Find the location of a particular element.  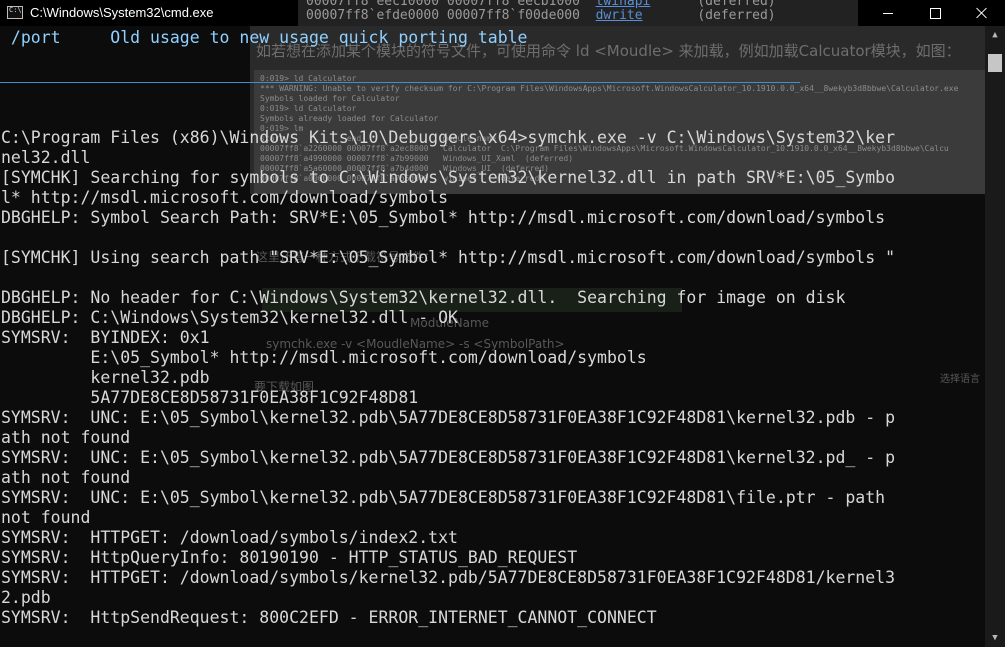

scroll-up-arrow-icon: ▲ is located at coordinates (995, 35).